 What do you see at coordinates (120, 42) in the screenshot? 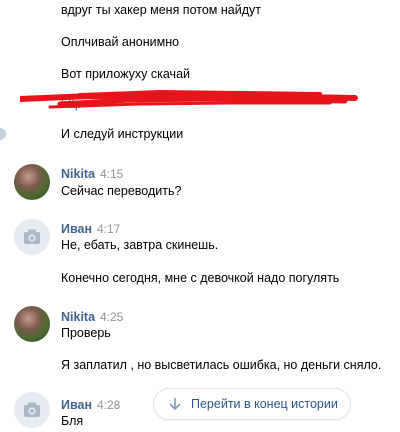
I see `message-text: Оплчивай анонимно` at bounding box center [120, 42].